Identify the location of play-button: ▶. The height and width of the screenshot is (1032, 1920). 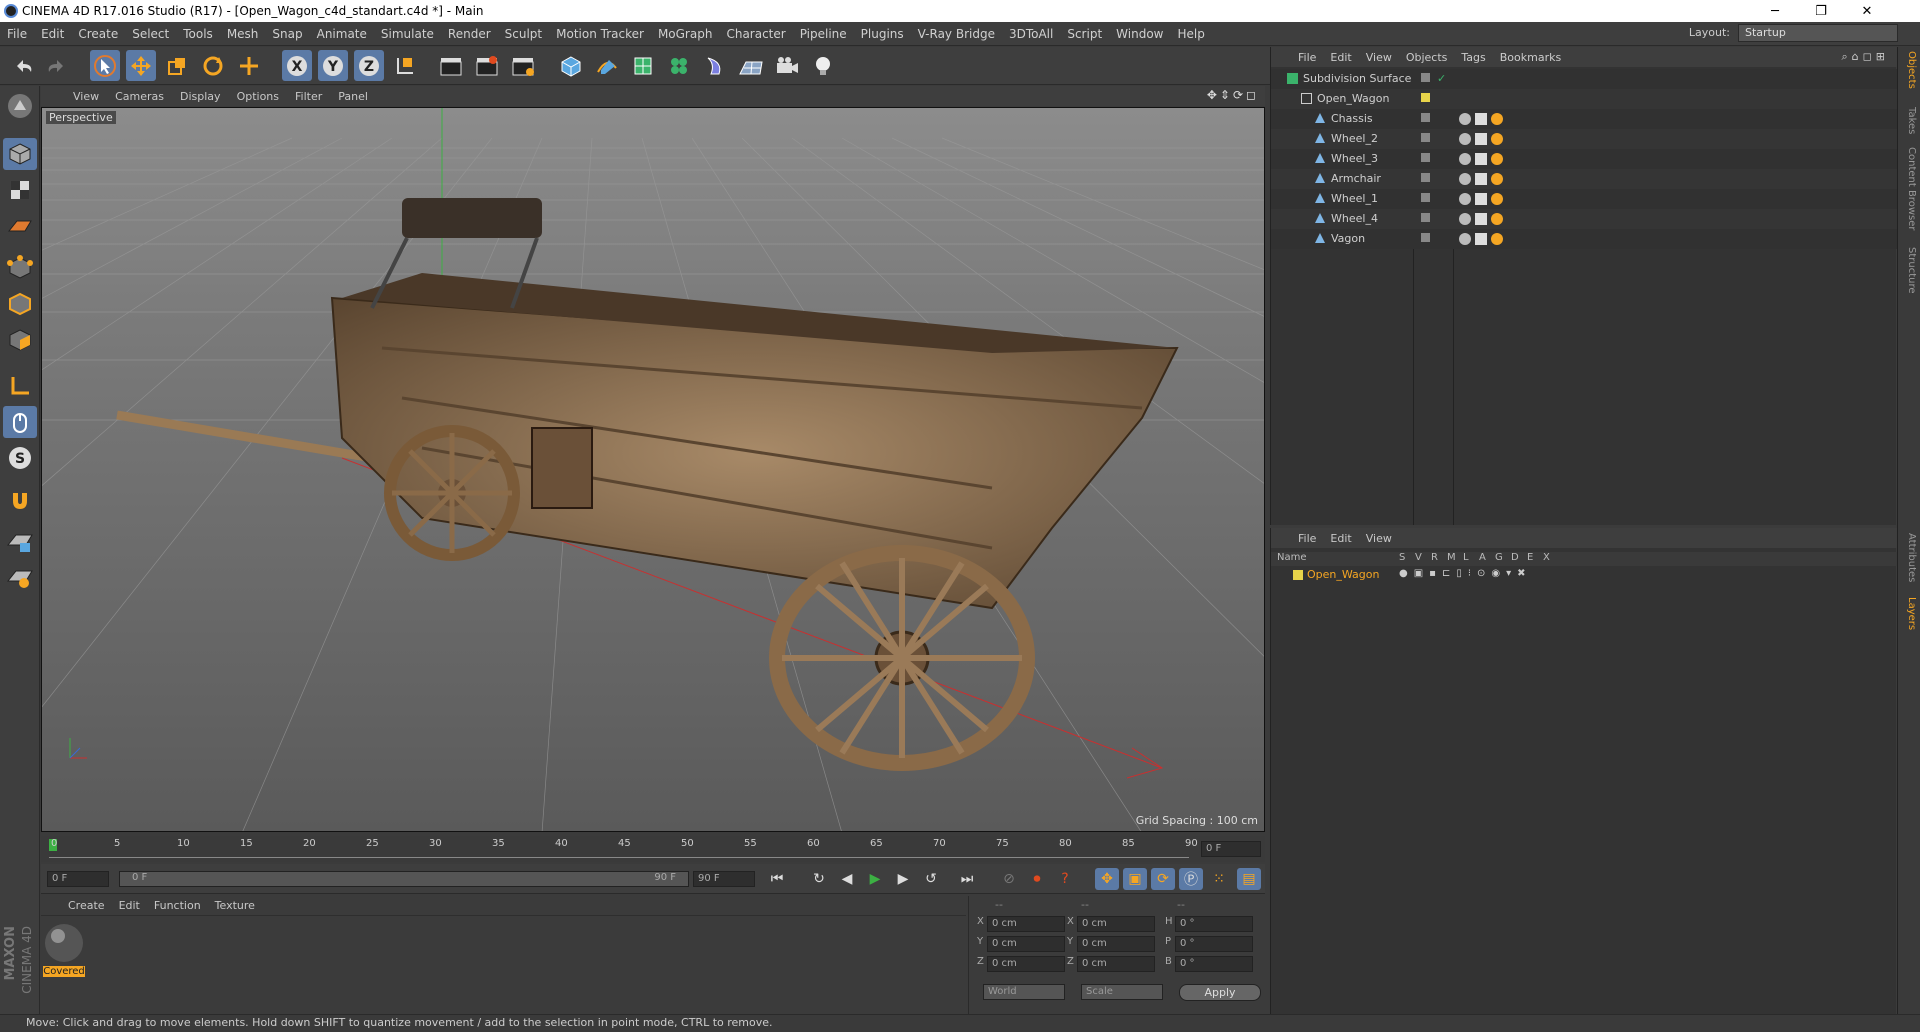
(875, 879).